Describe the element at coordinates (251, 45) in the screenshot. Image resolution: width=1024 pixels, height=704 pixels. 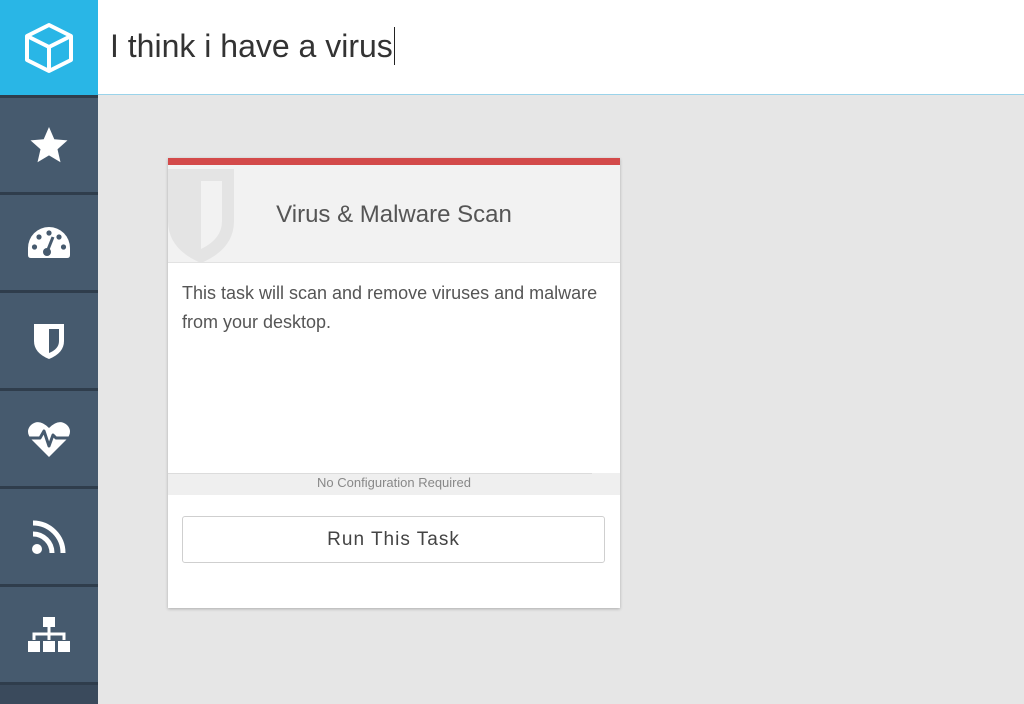
I see `search-input-text: I think i have a virus` at that location.